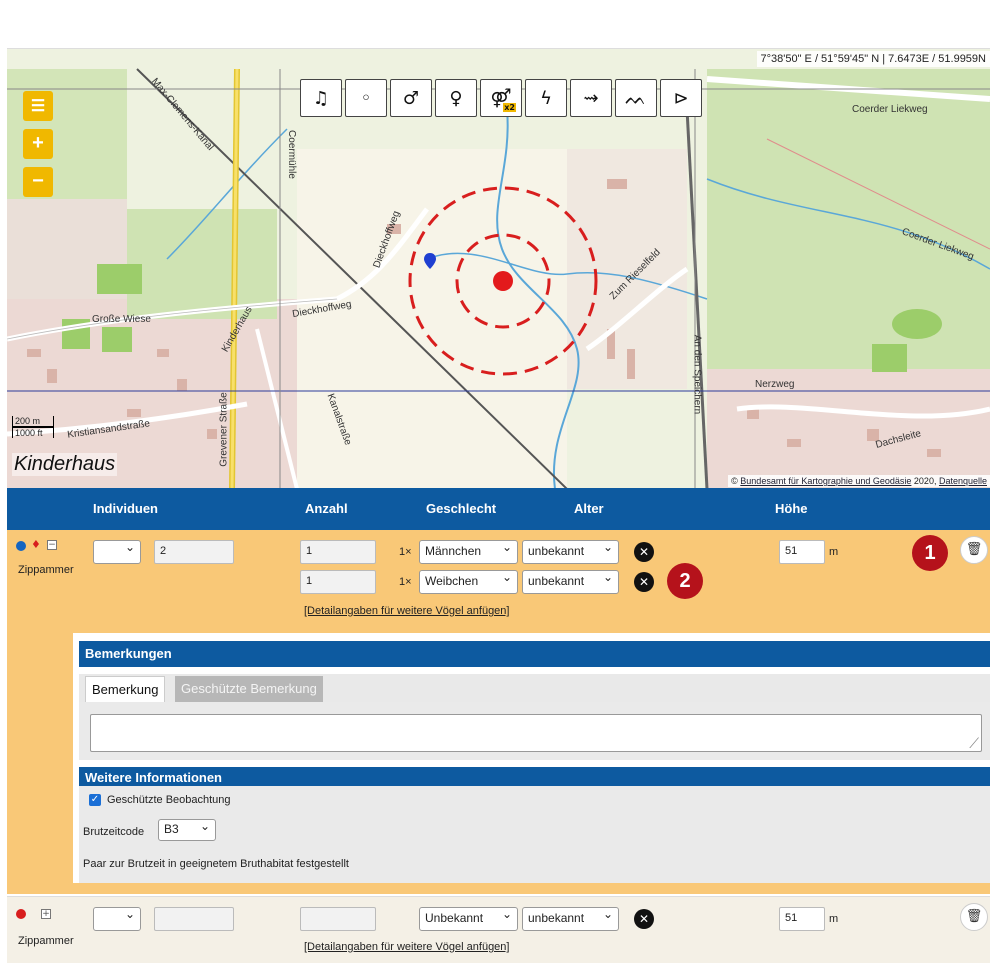 This screenshot has width=990, height=963. What do you see at coordinates (33, 427) in the screenshot?
I see `map-scale: 200 m 1000 ft` at bounding box center [33, 427].